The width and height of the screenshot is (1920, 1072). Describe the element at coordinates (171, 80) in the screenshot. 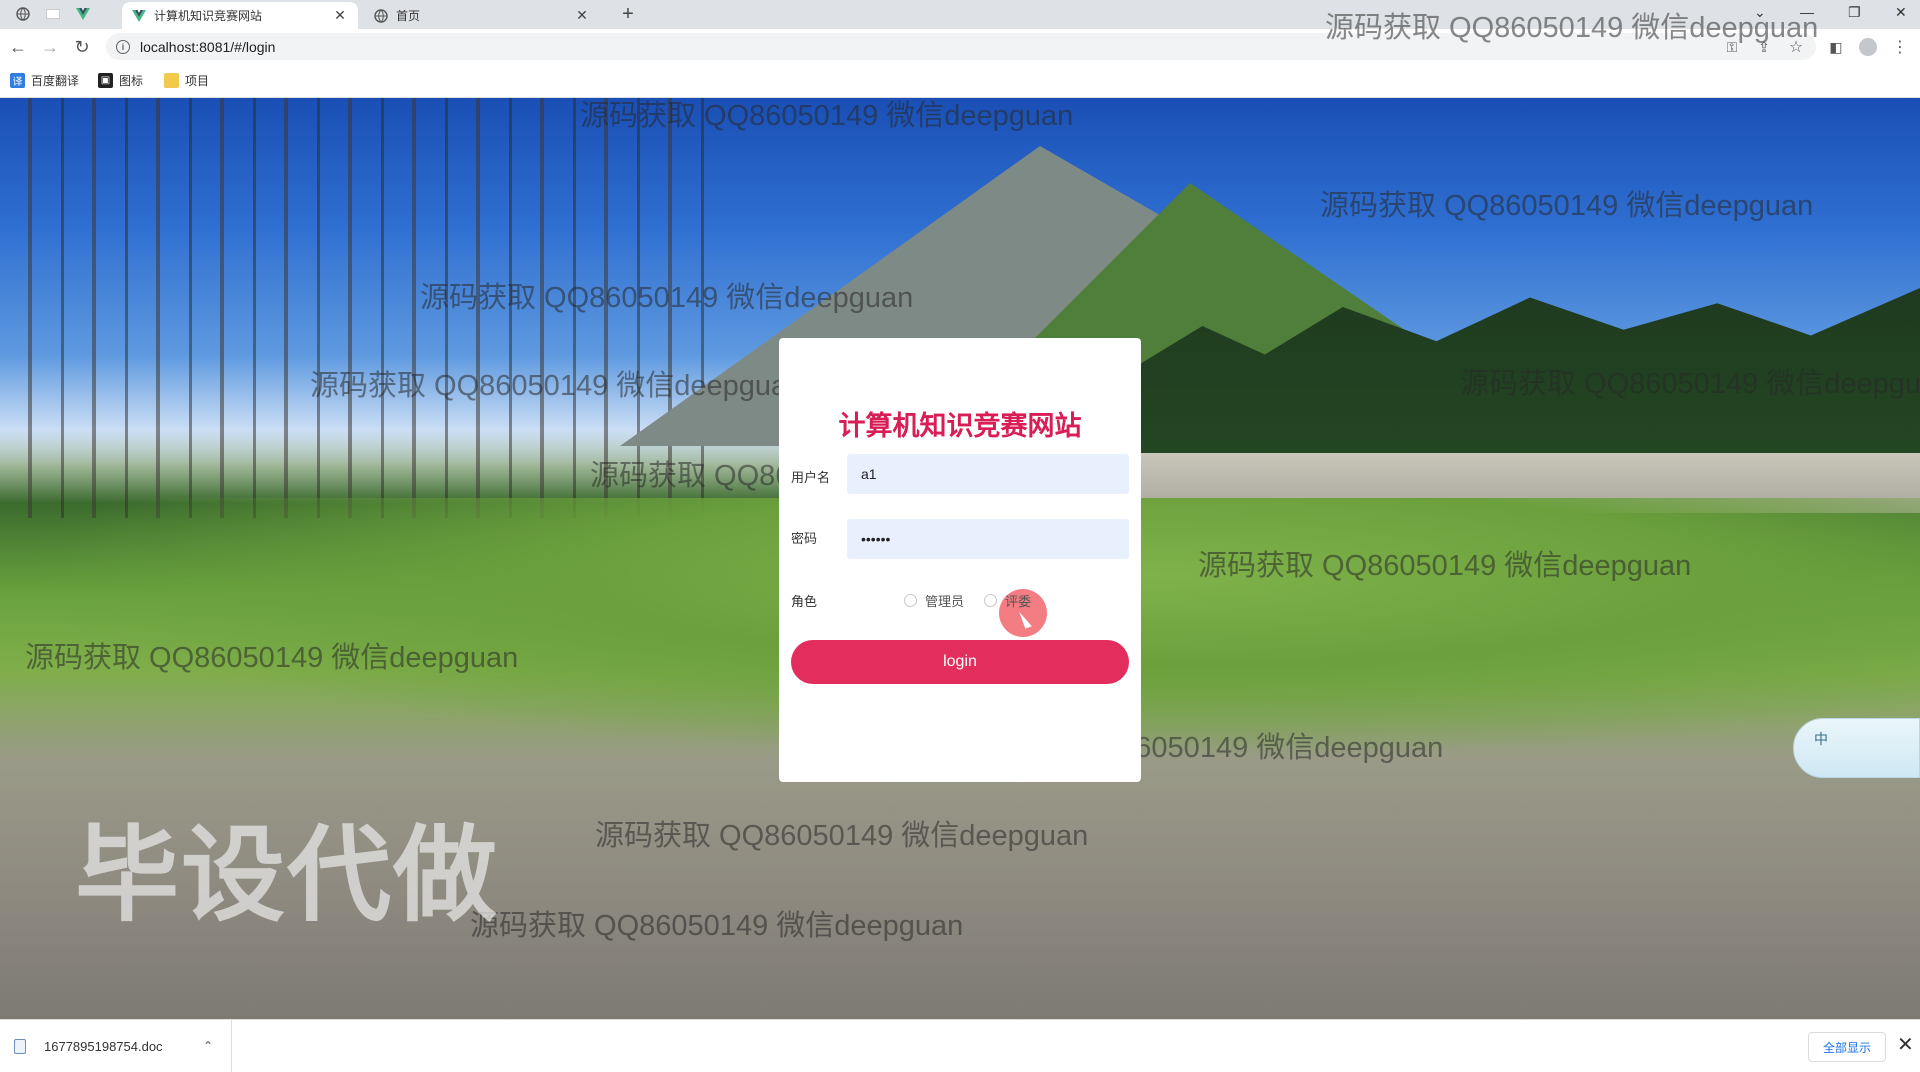

I see `folder-icon` at that location.